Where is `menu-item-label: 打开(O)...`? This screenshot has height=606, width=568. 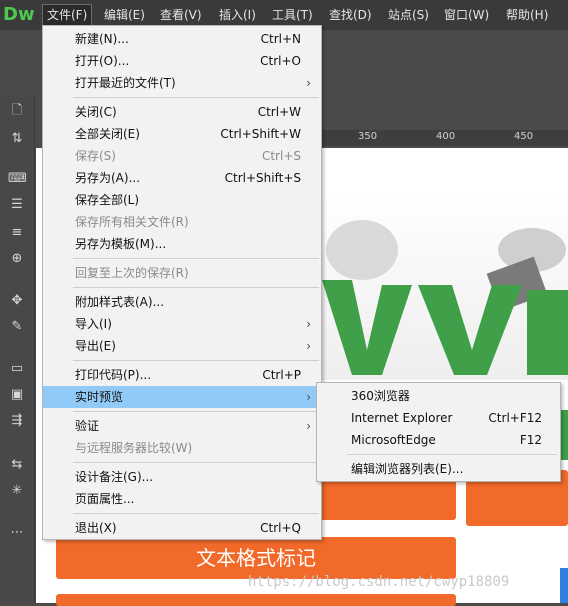
menu-item-label: 打开(O)... is located at coordinates (102, 61).